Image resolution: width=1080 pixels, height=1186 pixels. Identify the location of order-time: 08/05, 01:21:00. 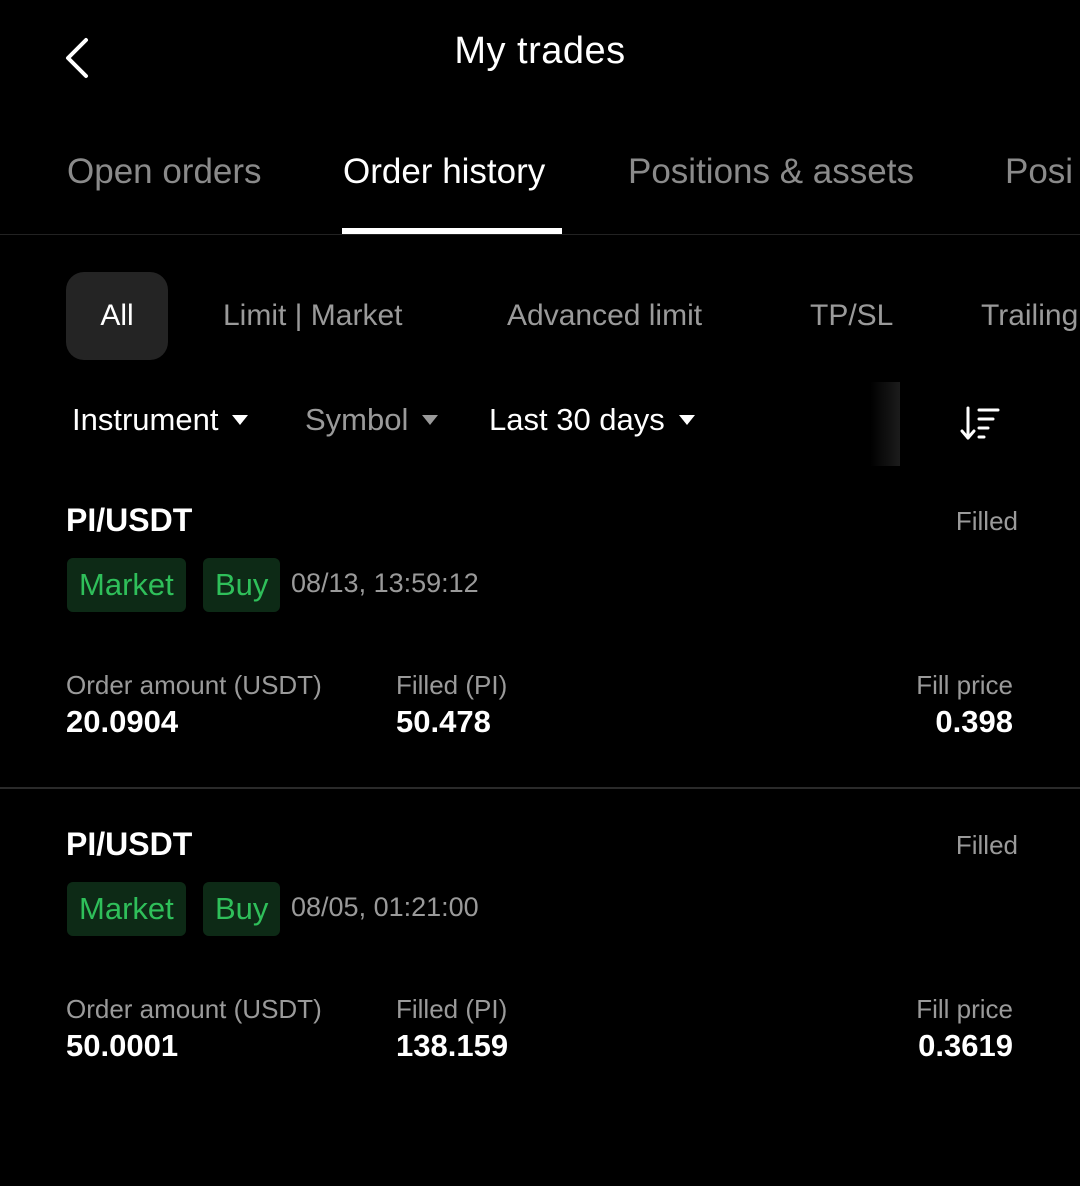
(385, 907).